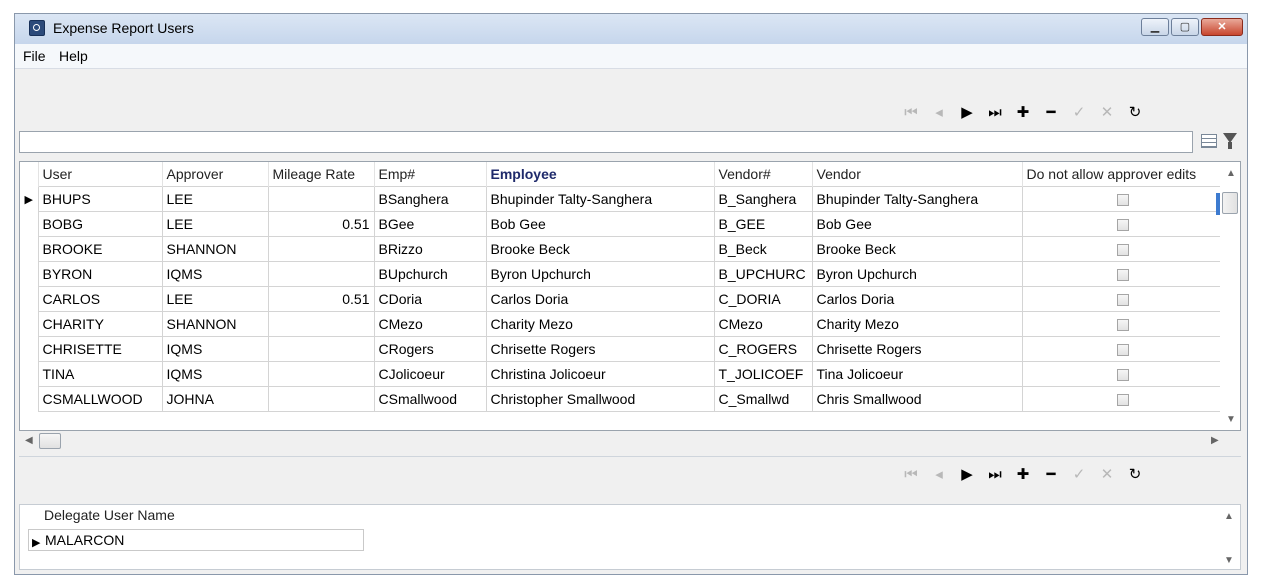 This screenshot has width=1264, height=579. I want to click on cell-employee: Brooke Beck, so click(600, 249).